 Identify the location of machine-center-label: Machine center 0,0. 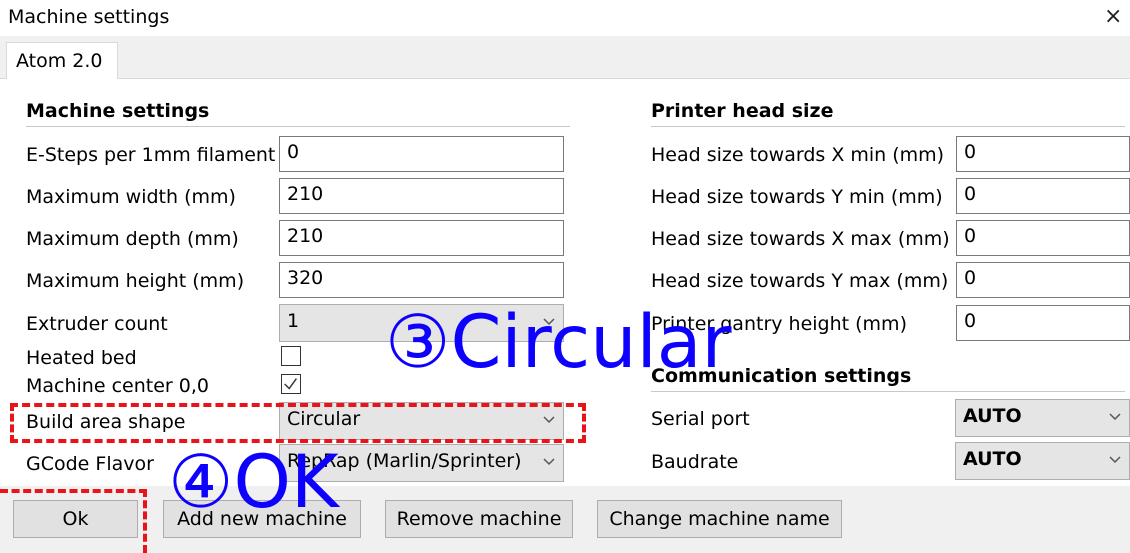
(117, 386).